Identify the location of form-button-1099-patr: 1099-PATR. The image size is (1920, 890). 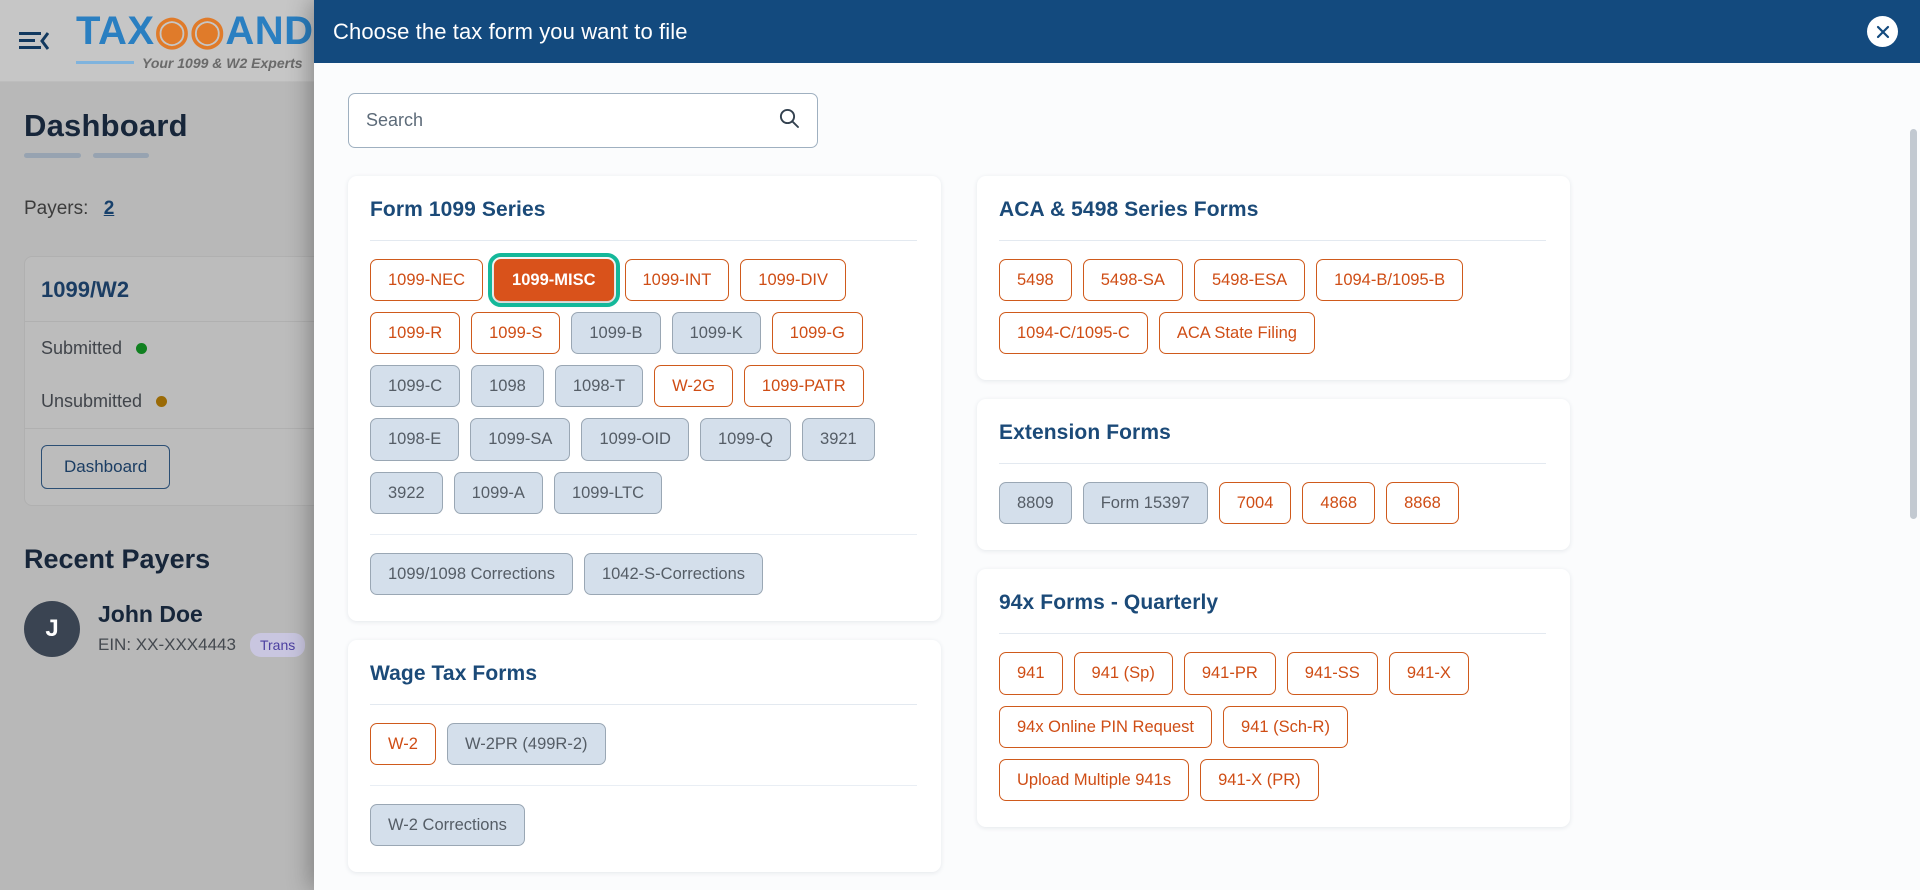
(803, 386).